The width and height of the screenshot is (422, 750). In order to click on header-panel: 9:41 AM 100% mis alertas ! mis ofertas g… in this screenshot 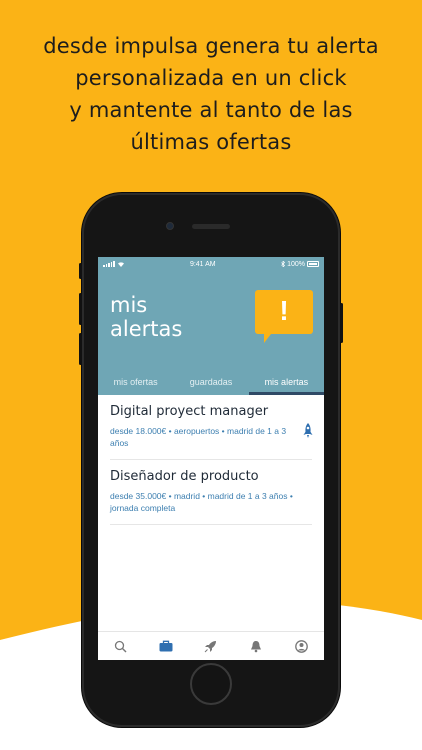, I will do `click(211, 326)`.